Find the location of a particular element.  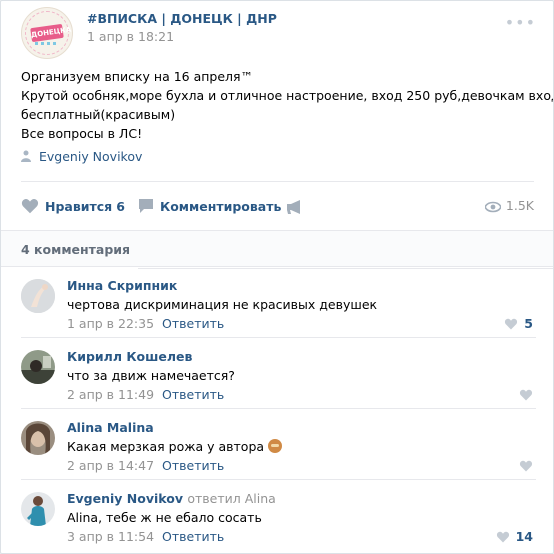

comment-author-name: Alina Malina is located at coordinates (110, 427).